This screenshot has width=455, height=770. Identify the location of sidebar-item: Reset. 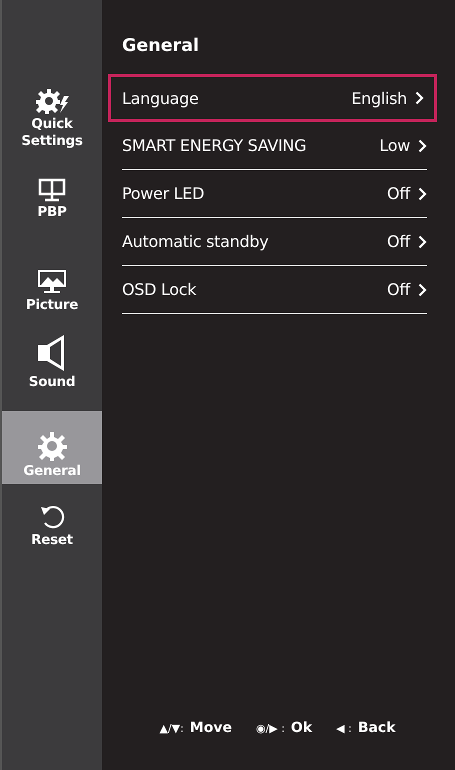
(52, 516).